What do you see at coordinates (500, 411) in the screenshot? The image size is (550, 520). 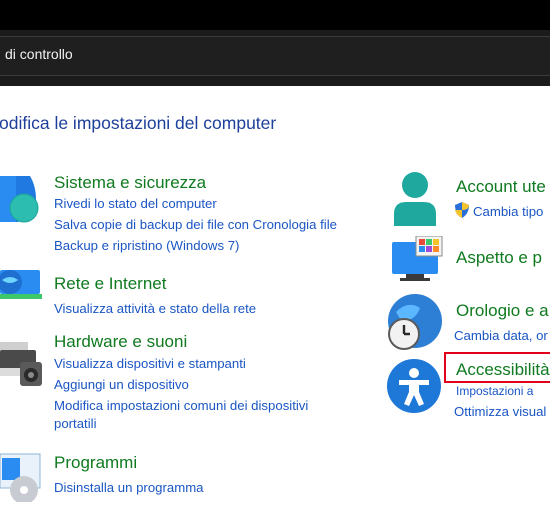 I see `link-optimize-visual: Ottimizza visual` at bounding box center [500, 411].